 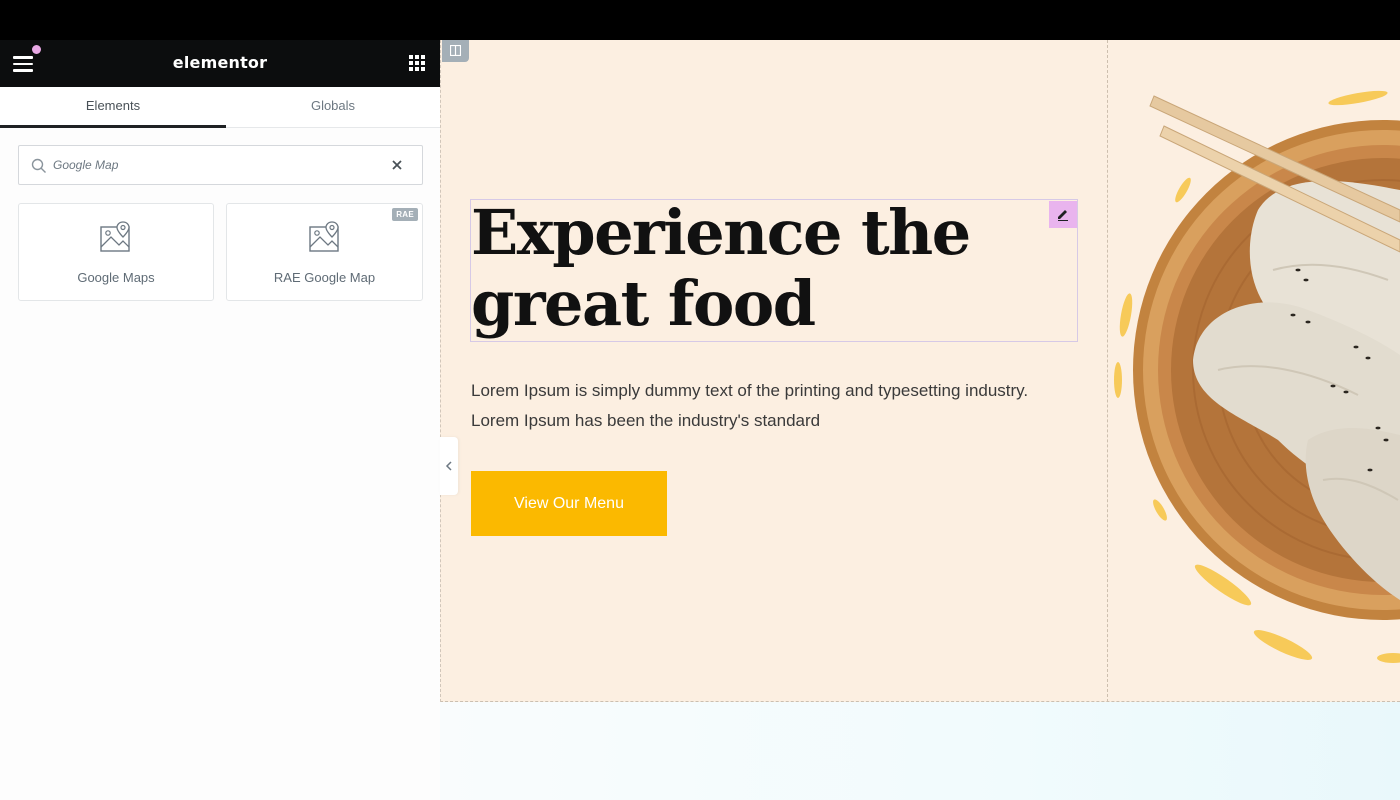 What do you see at coordinates (1257, 376) in the screenshot?
I see `dumplings-bowl-image` at bounding box center [1257, 376].